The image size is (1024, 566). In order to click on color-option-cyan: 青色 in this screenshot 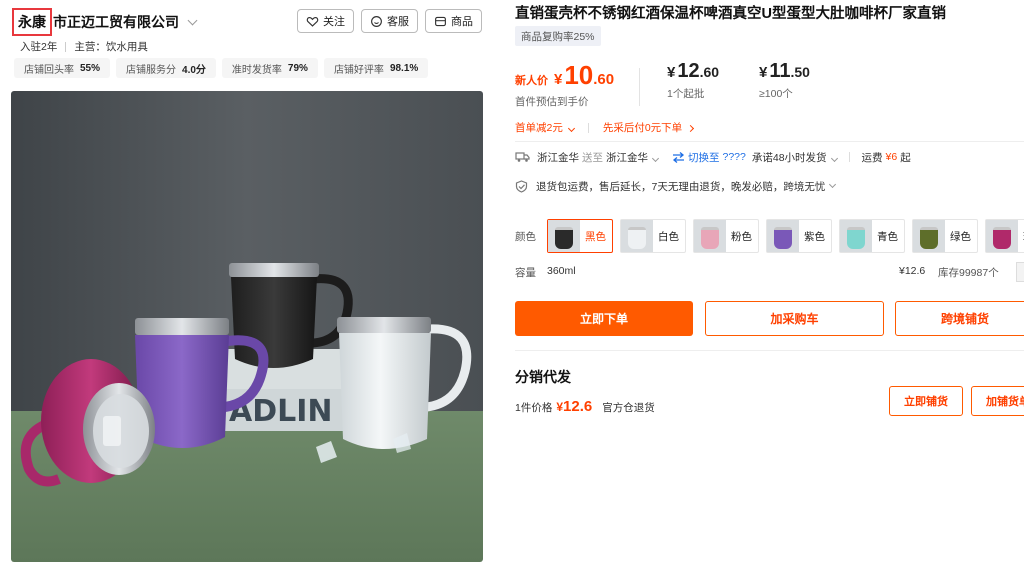, I will do `click(872, 236)`.